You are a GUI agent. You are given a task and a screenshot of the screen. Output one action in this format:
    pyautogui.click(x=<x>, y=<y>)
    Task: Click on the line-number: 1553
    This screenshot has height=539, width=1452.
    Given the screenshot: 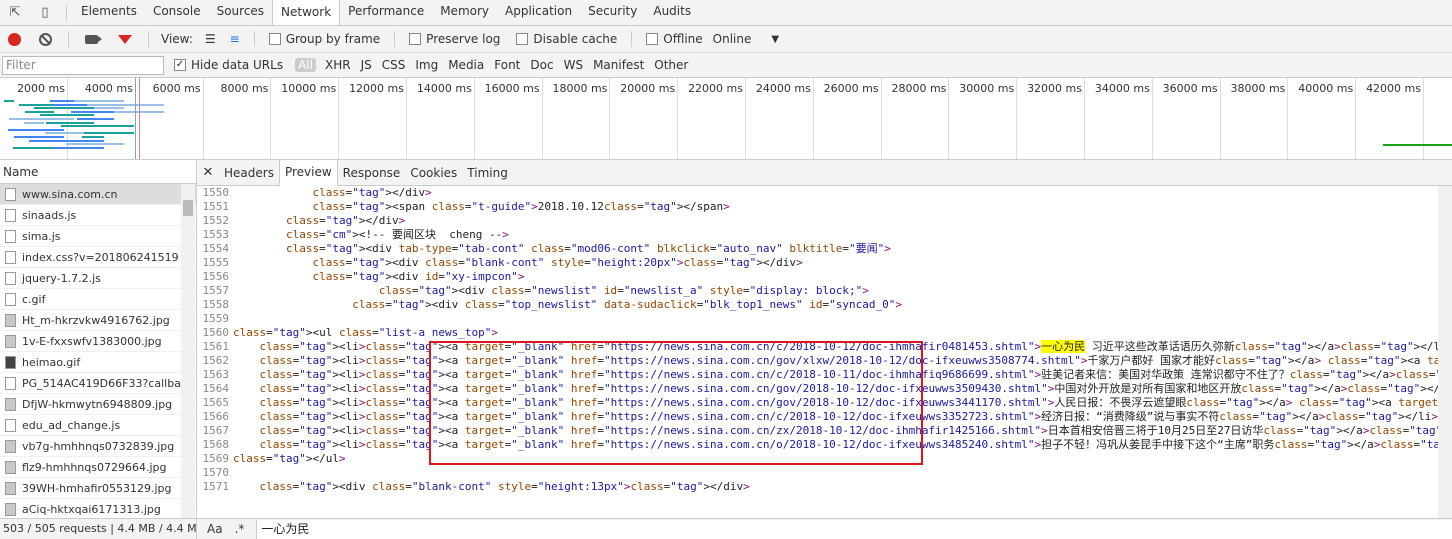 What is the action you would take?
    pyautogui.click(x=216, y=234)
    